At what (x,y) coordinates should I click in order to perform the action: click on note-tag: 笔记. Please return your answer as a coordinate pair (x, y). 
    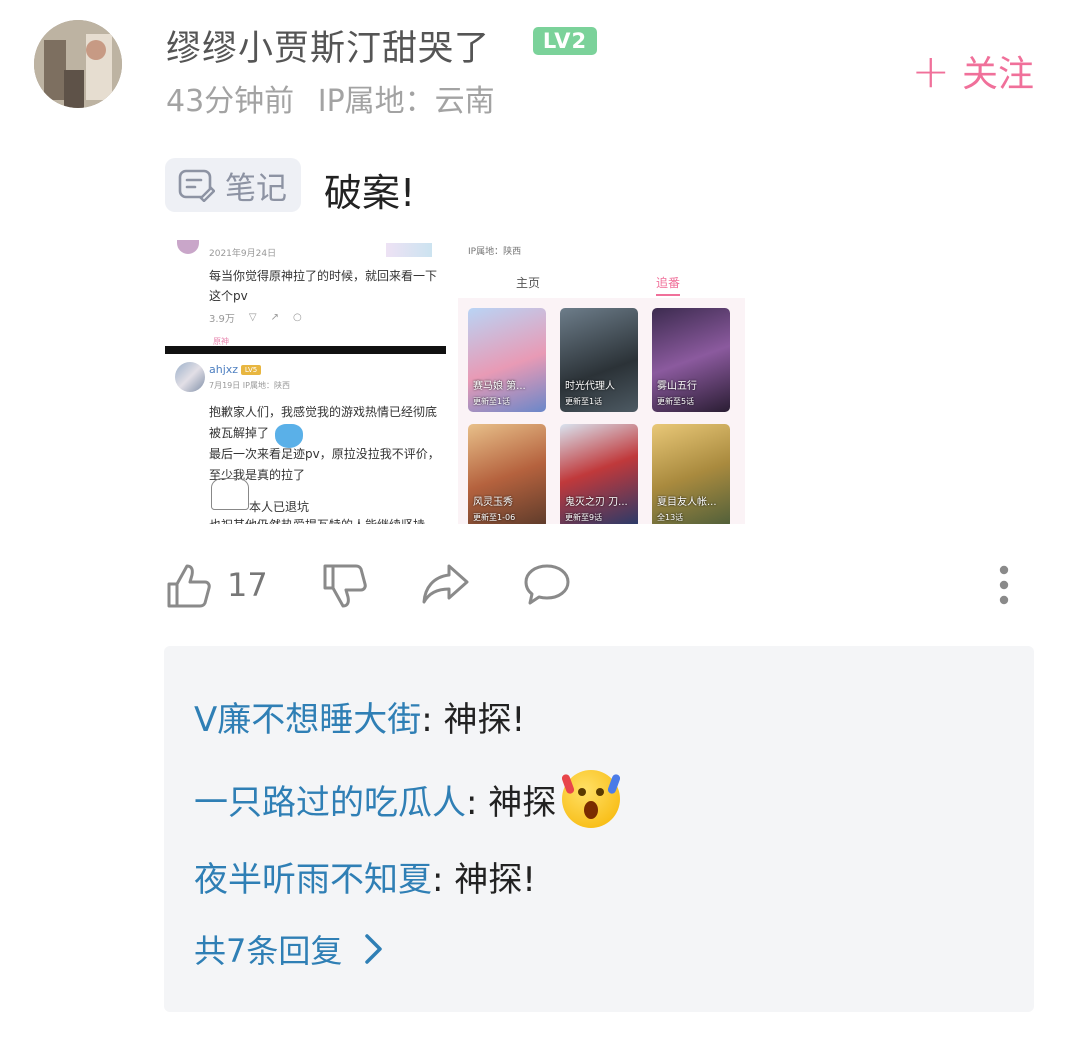
    Looking at the image, I should click on (233, 185).